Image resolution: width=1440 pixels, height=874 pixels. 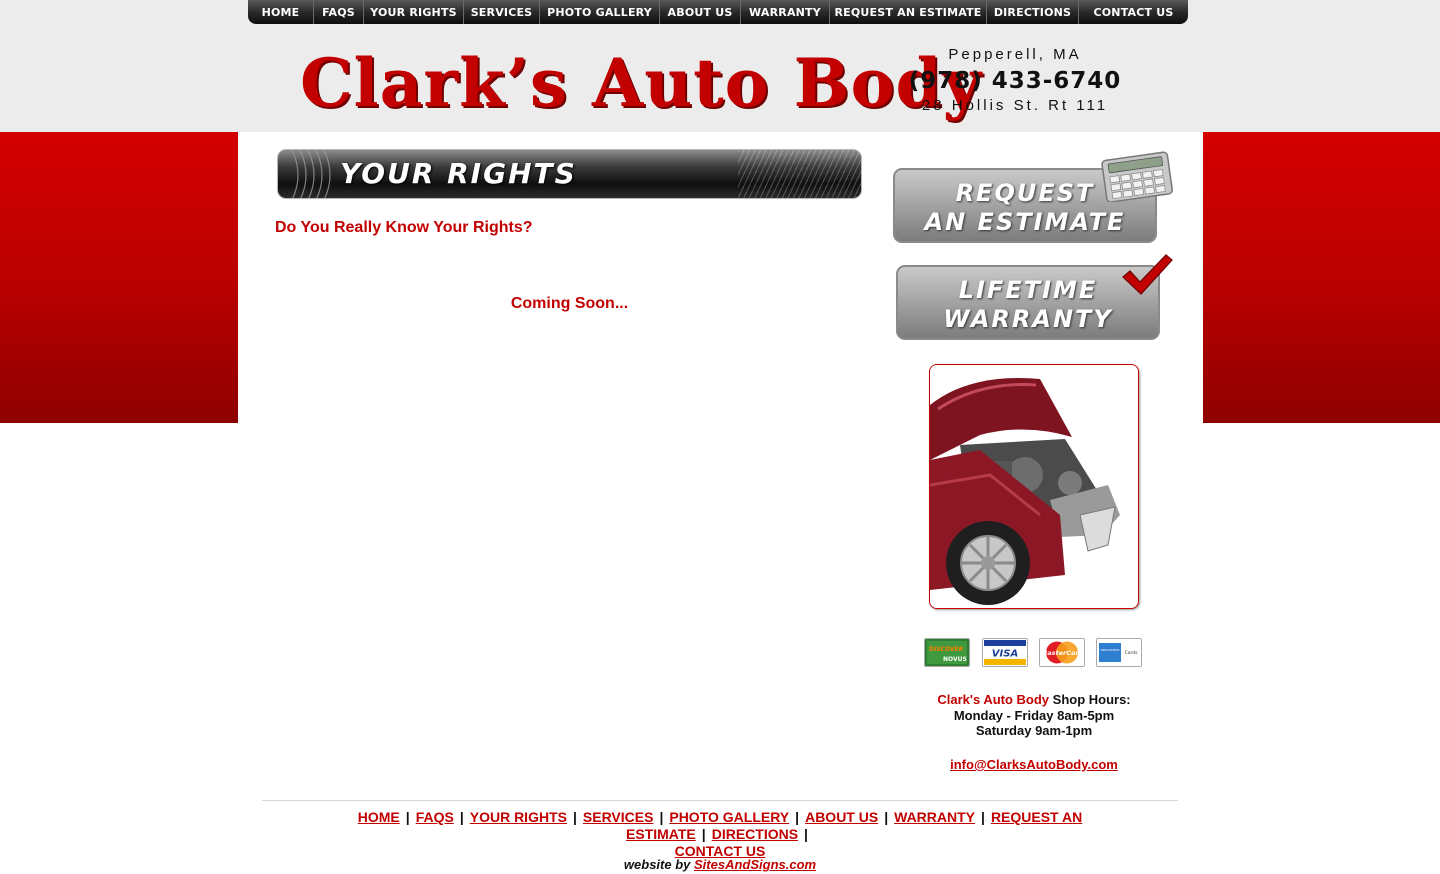 I want to click on footer-link-services: SERVICES, so click(x=618, y=817).